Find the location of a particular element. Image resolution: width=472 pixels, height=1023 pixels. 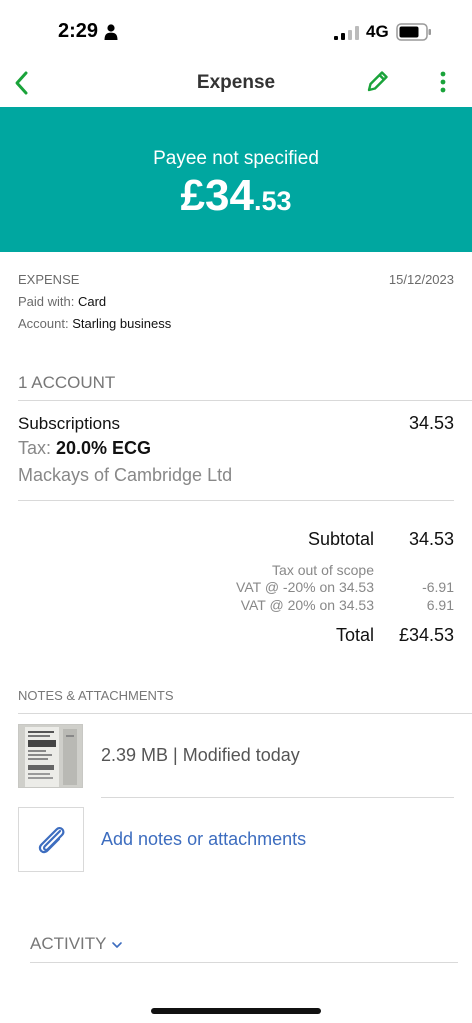

receipt-thumbnail-image is located at coordinates (50, 756).